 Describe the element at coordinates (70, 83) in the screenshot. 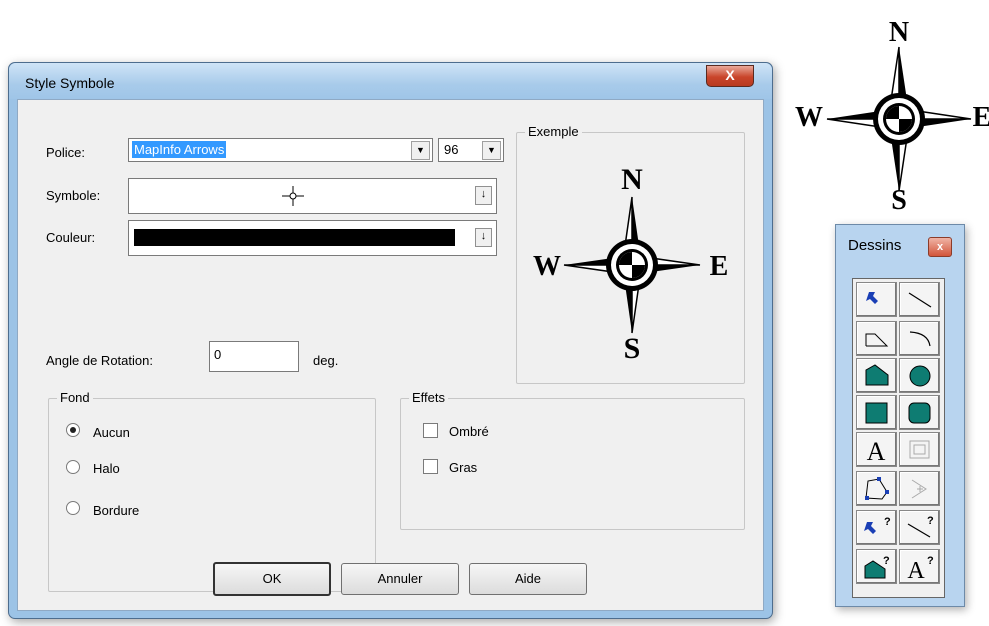

I see `dialog-title: Style Symbole` at that location.